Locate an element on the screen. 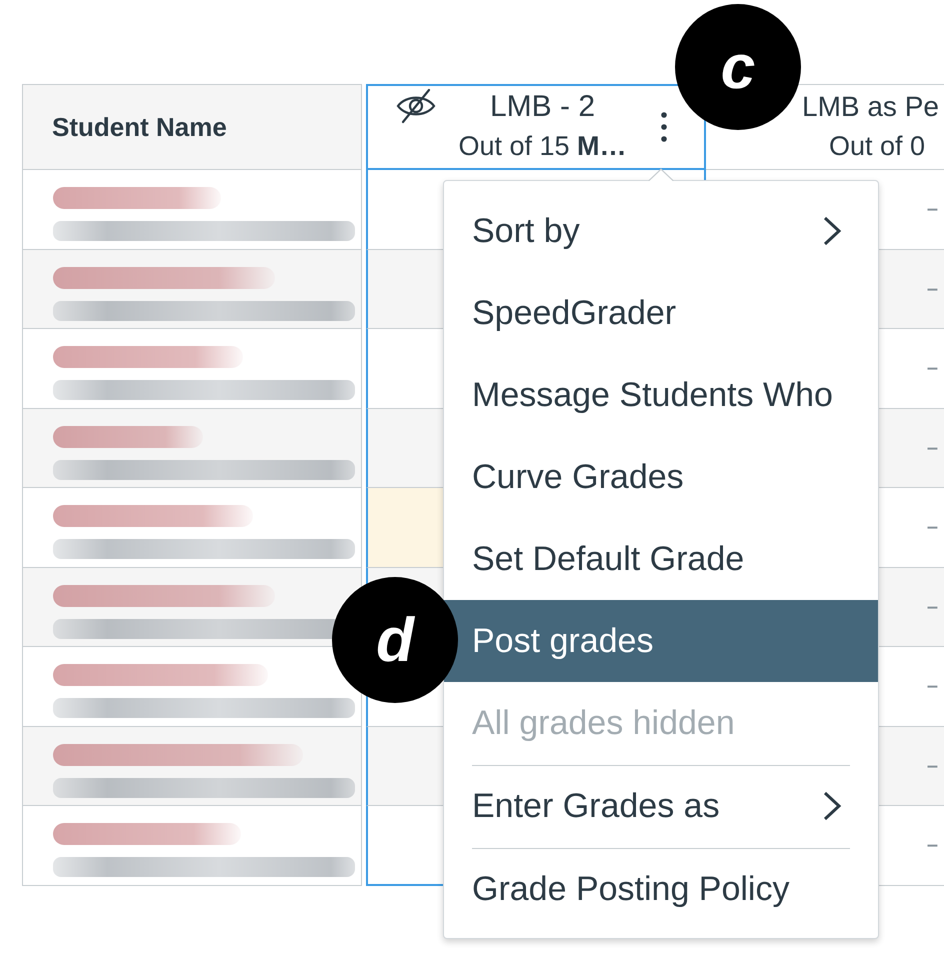 The width and height of the screenshot is (944, 980). column-subtitle: Out of 0 is located at coordinates (877, 146).